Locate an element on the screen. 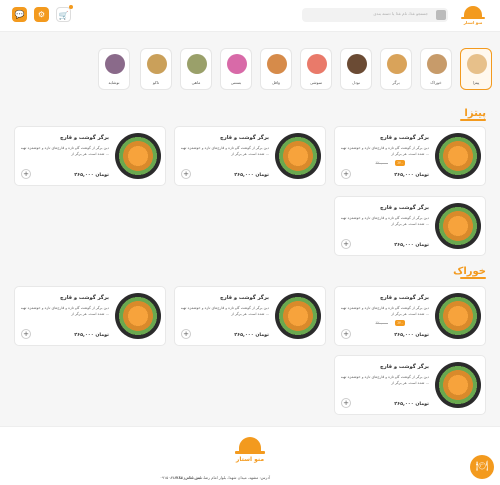 The height and width of the screenshot is (485, 500). category-label: وافل is located at coordinates (276, 82).